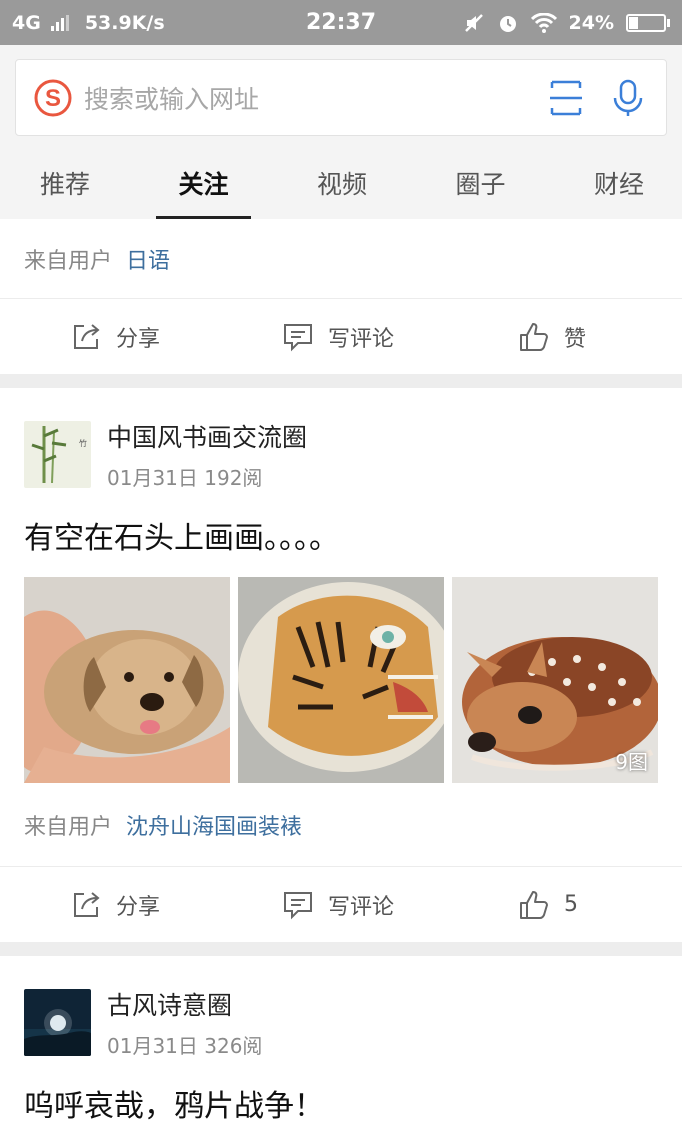 This screenshot has height=1127, width=682. I want to click on tab-video: 视频, so click(342, 185).